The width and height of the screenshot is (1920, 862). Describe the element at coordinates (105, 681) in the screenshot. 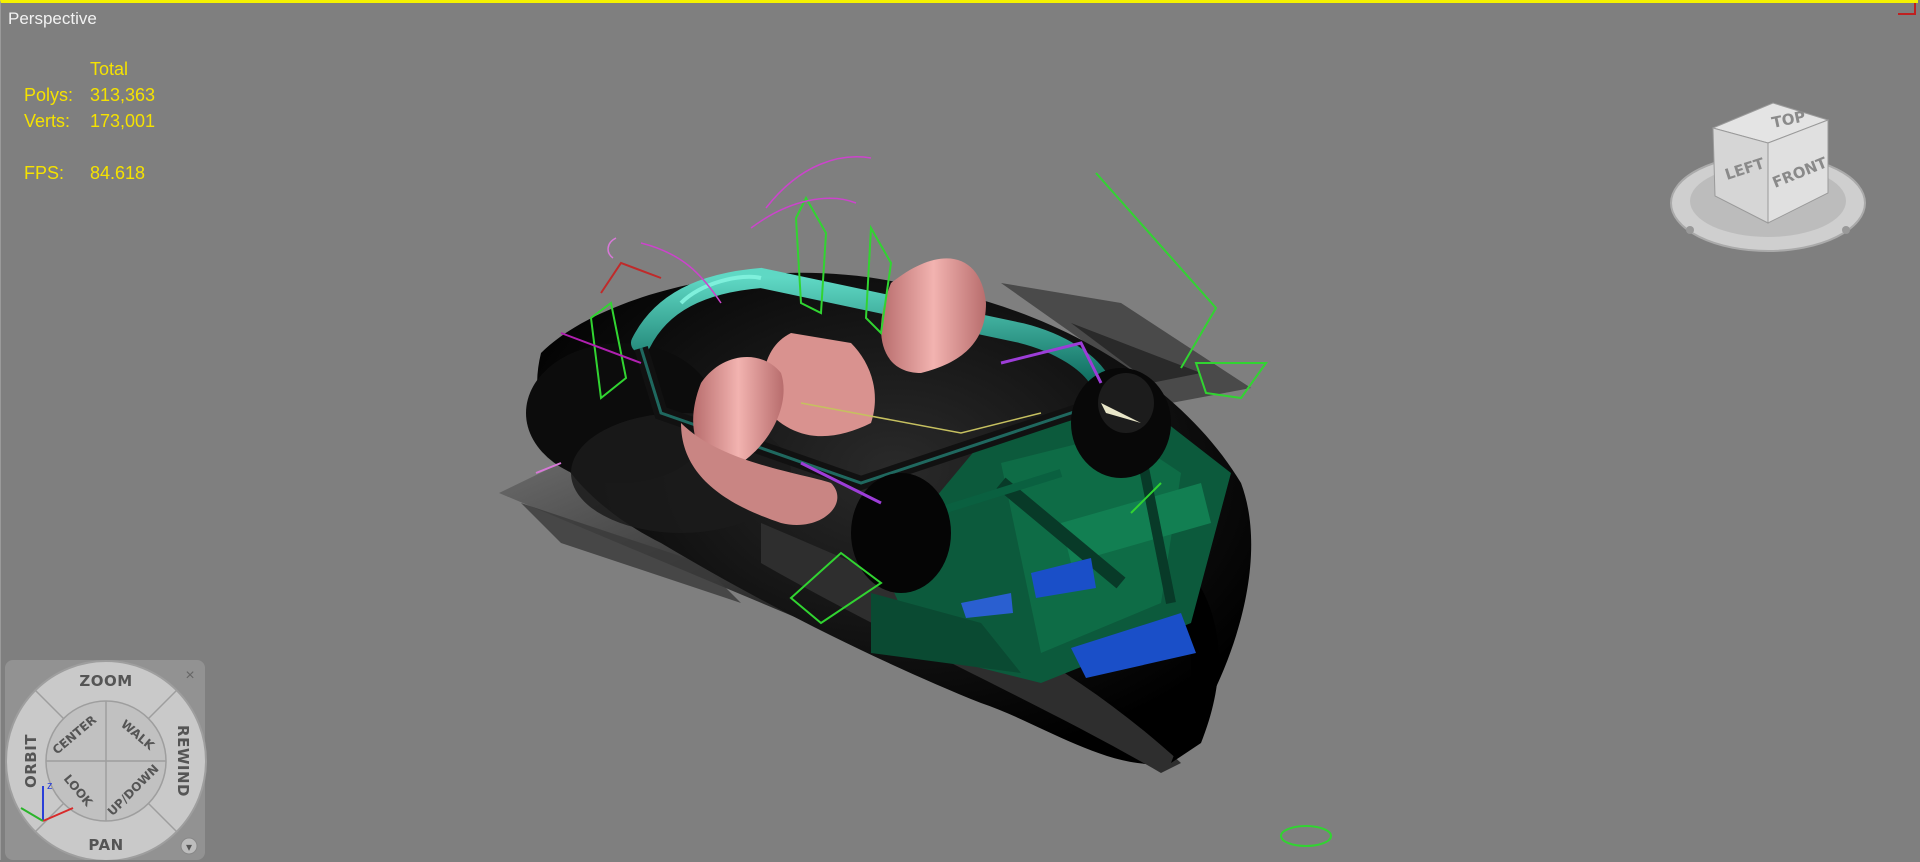

I see `wheel-zoom: ZOOM` at that location.